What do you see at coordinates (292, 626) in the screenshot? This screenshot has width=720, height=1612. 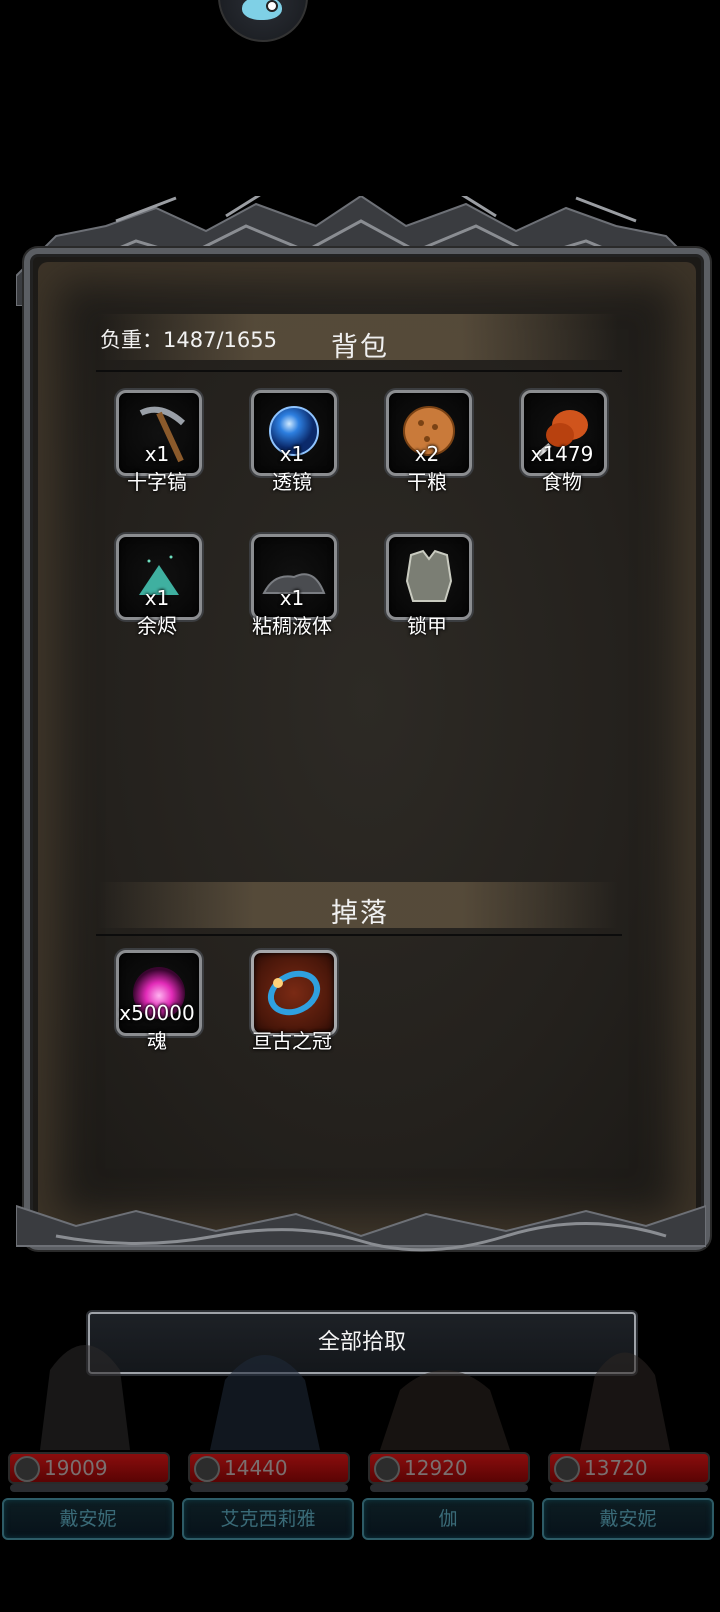 I see `item-name: 粘稠液体` at bounding box center [292, 626].